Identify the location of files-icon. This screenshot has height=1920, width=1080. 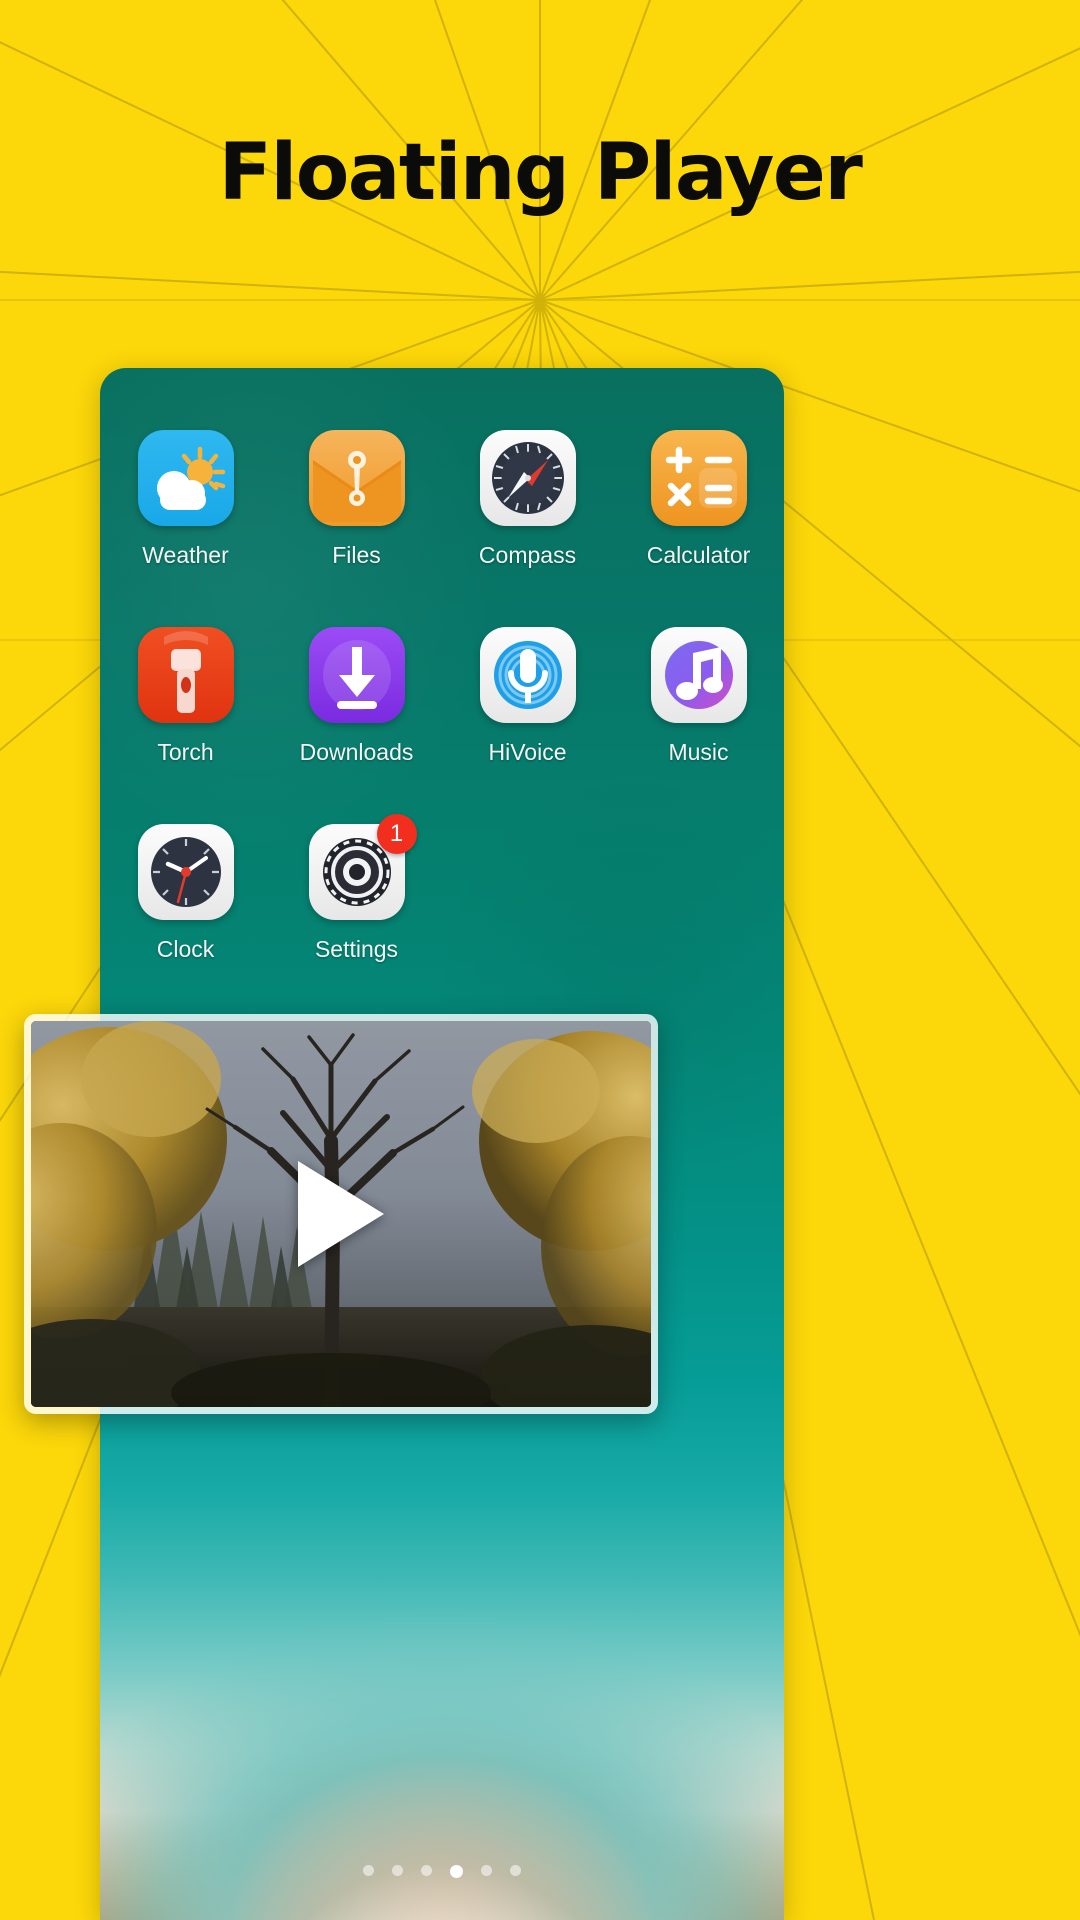
(356, 478).